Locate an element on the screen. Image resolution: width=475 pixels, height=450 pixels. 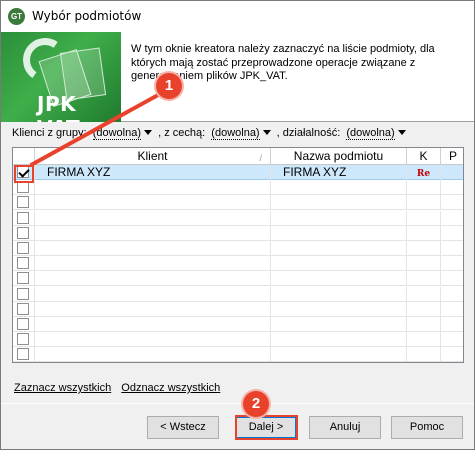
activity-filter-label: , działalność: is located at coordinates (308, 133).